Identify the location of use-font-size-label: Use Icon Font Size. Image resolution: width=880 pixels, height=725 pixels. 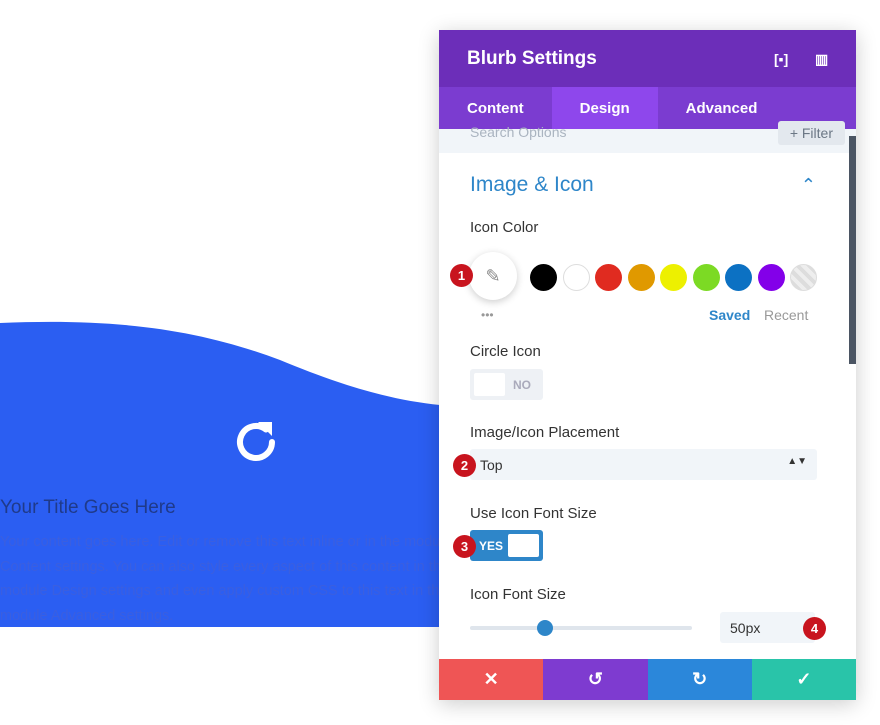
(533, 513).